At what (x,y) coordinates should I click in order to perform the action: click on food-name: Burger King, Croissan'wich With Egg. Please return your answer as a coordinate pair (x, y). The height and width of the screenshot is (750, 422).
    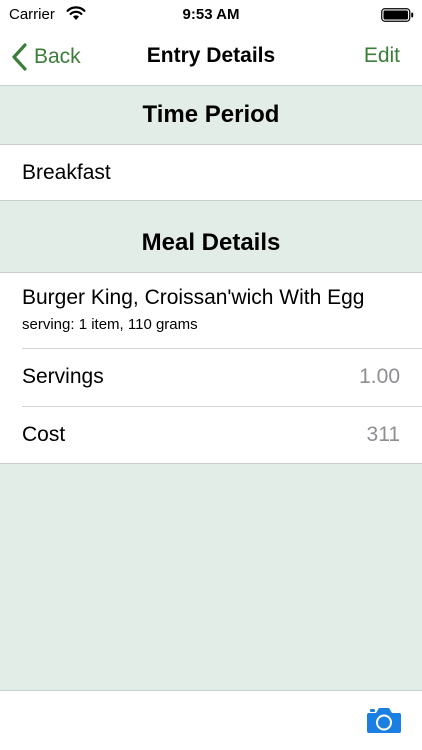
    Looking at the image, I should click on (193, 297).